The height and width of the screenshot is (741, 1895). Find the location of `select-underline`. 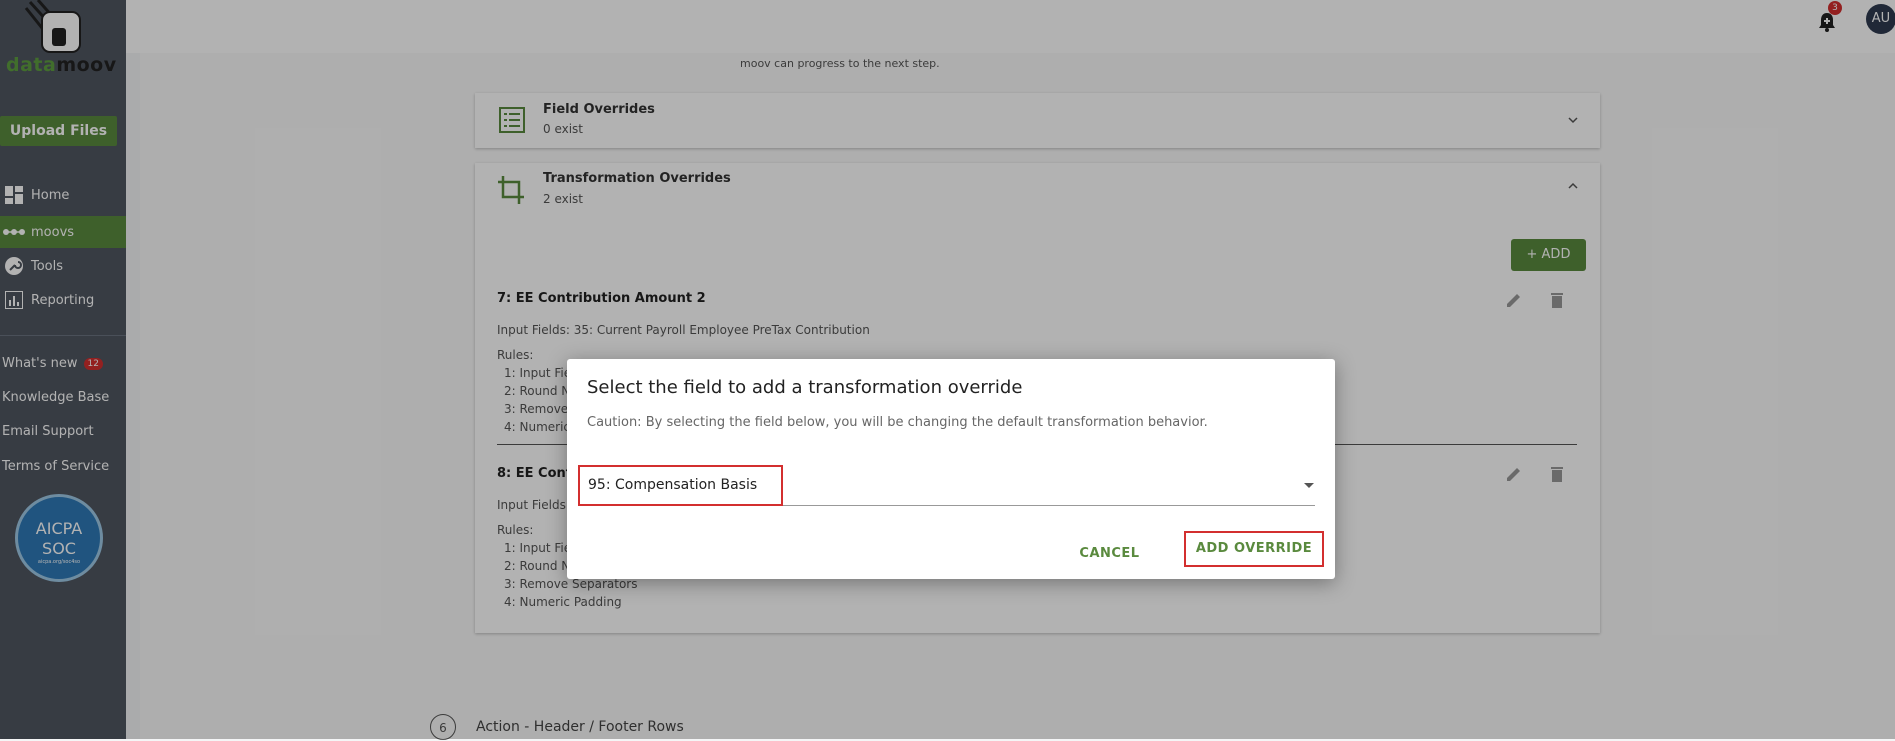

select-underline is located at coordinates (1049, 505).